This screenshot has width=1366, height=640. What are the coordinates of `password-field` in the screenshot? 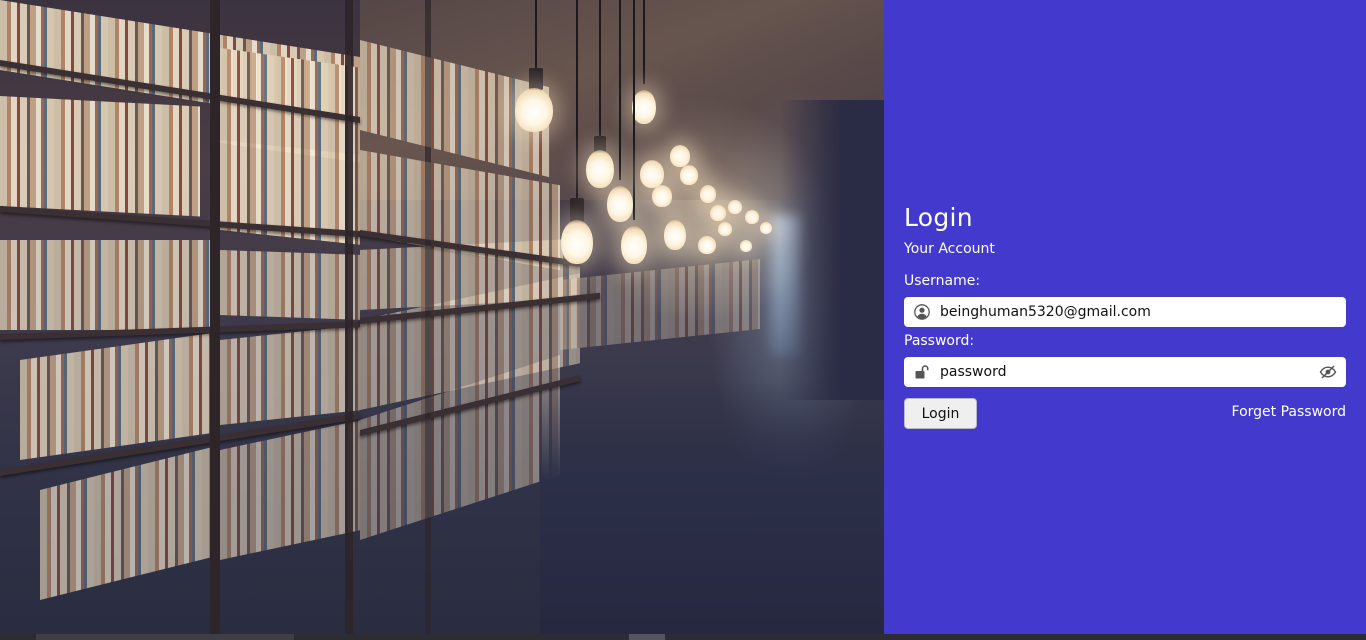 It's located at (1125, 372).